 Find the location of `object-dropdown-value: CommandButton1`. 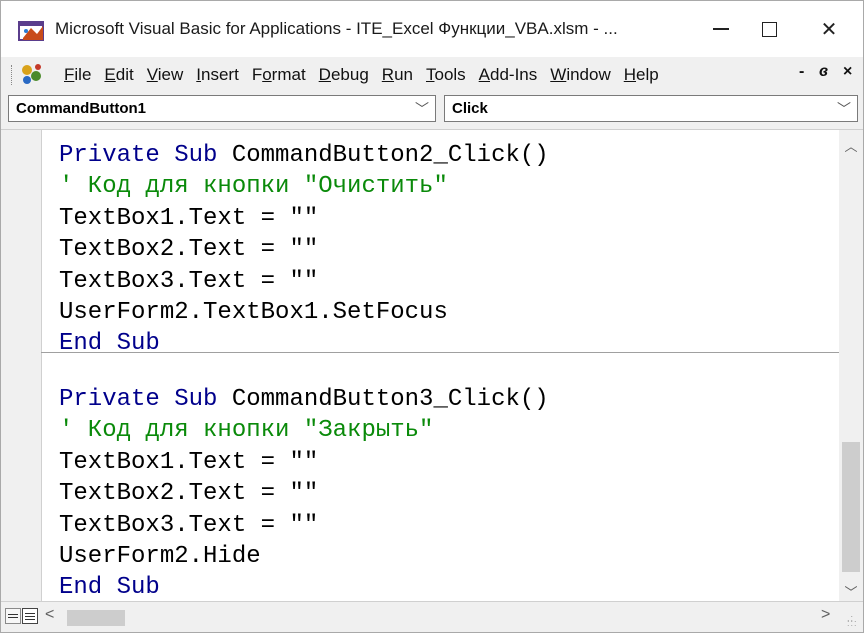

object-dropdown-value: CommandButton1 is located at coordinates (81, 108).